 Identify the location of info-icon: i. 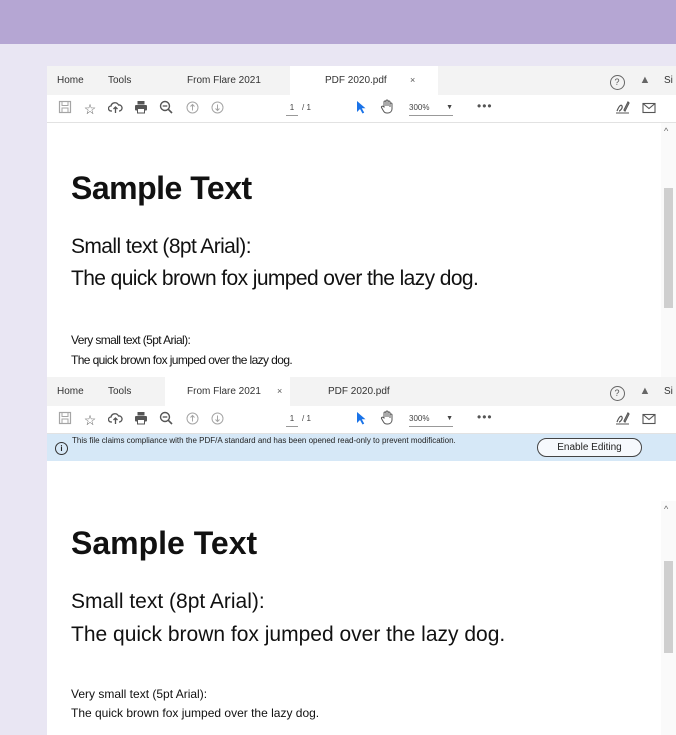
(61, 448).